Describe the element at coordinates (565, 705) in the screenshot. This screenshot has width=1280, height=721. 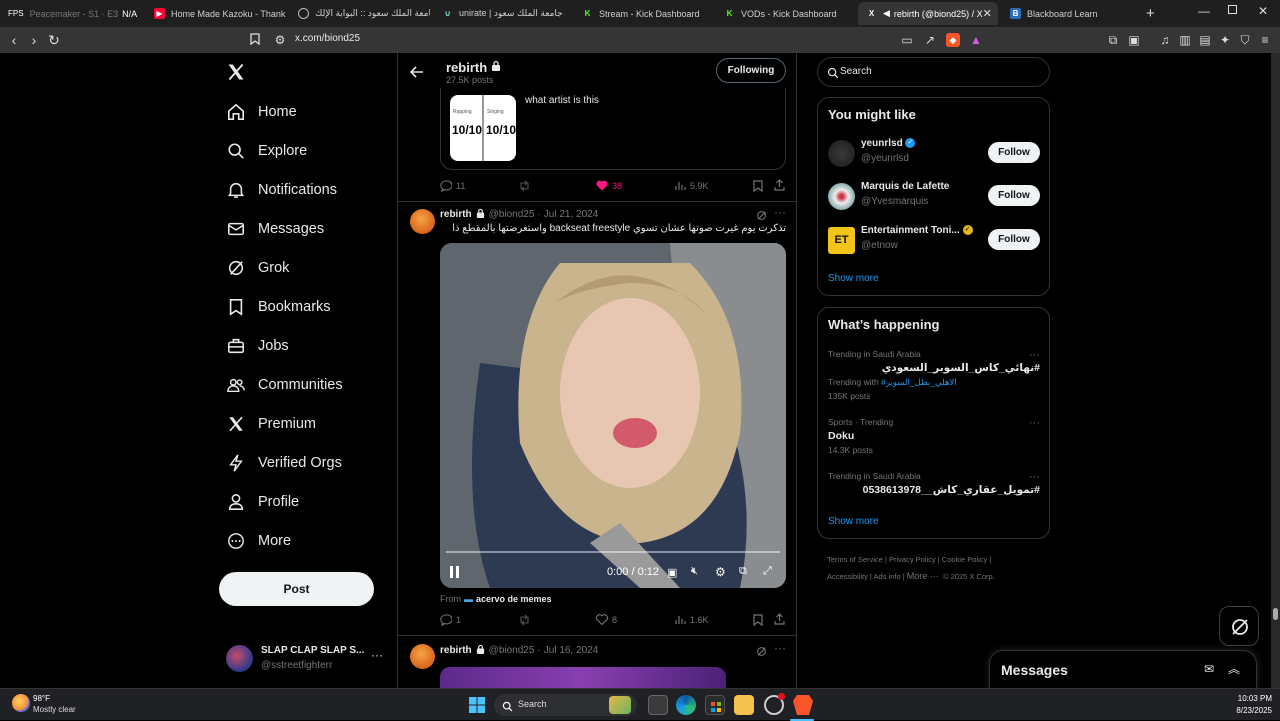
I see `taskbar-search: Search` at that location.